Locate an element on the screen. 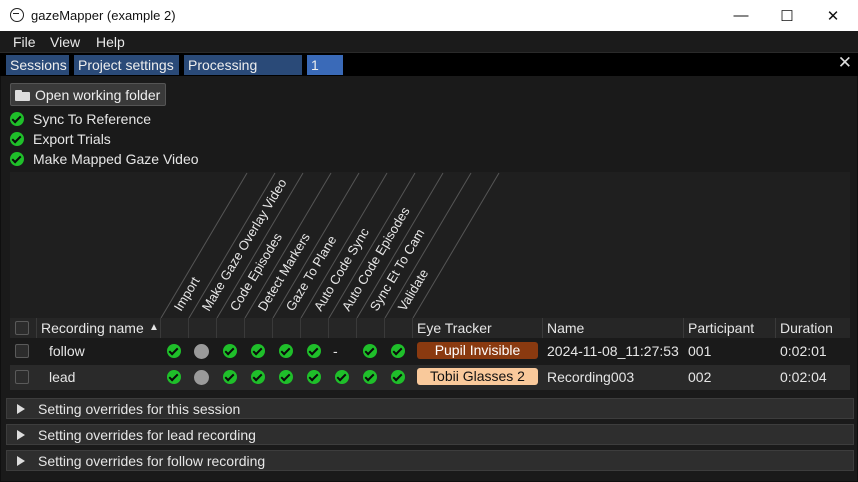 The image size is (858, 482). select-all-checkbox is located at coordinates (22, 328).